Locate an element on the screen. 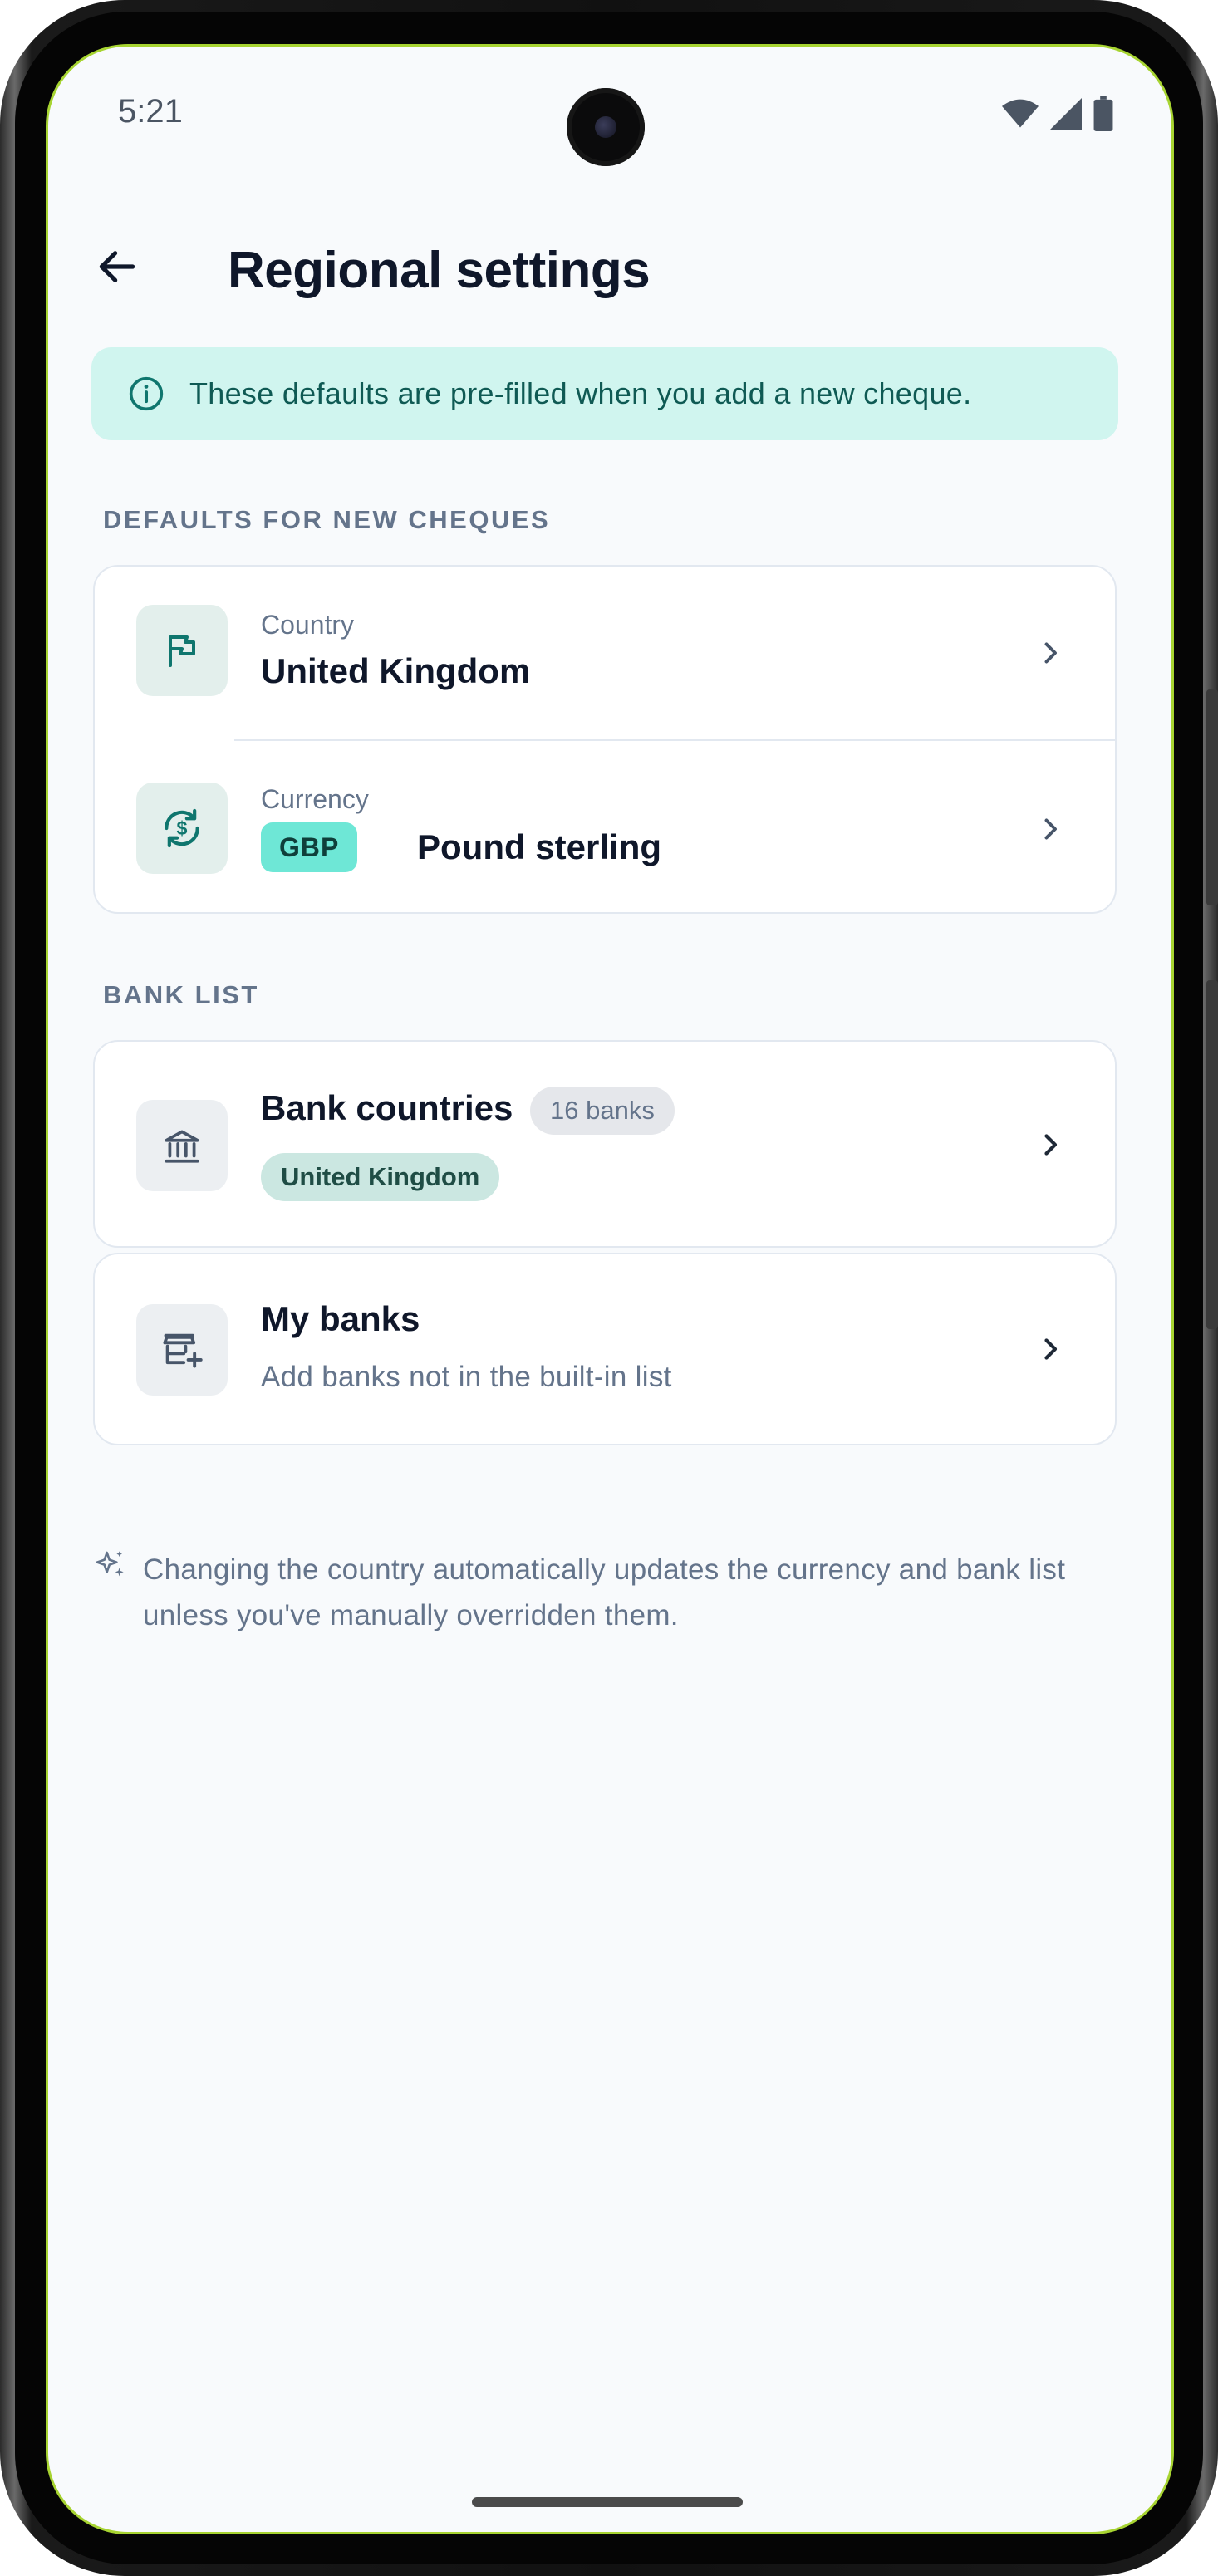 The width and height of the screenshot is (1218, 2576). bank-countries-title: Bank countries is located at coordinates (387, 1107).